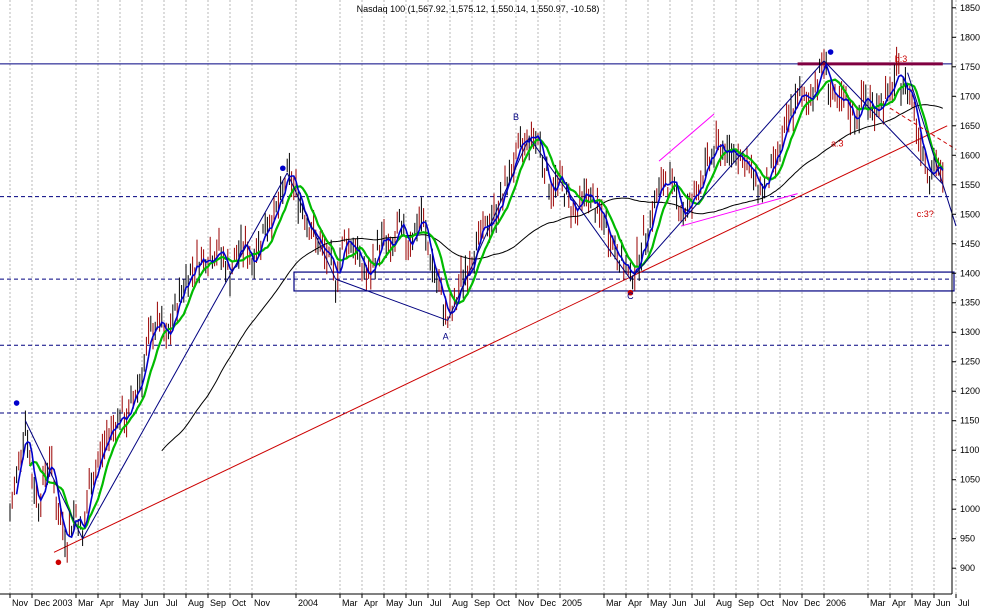 The height and width of the screenshot is (610, 994). What do you see at coordinates (970, 67) in the screenshot?
I see `y-tick-label: 1750` at bounding box center [970, 67].